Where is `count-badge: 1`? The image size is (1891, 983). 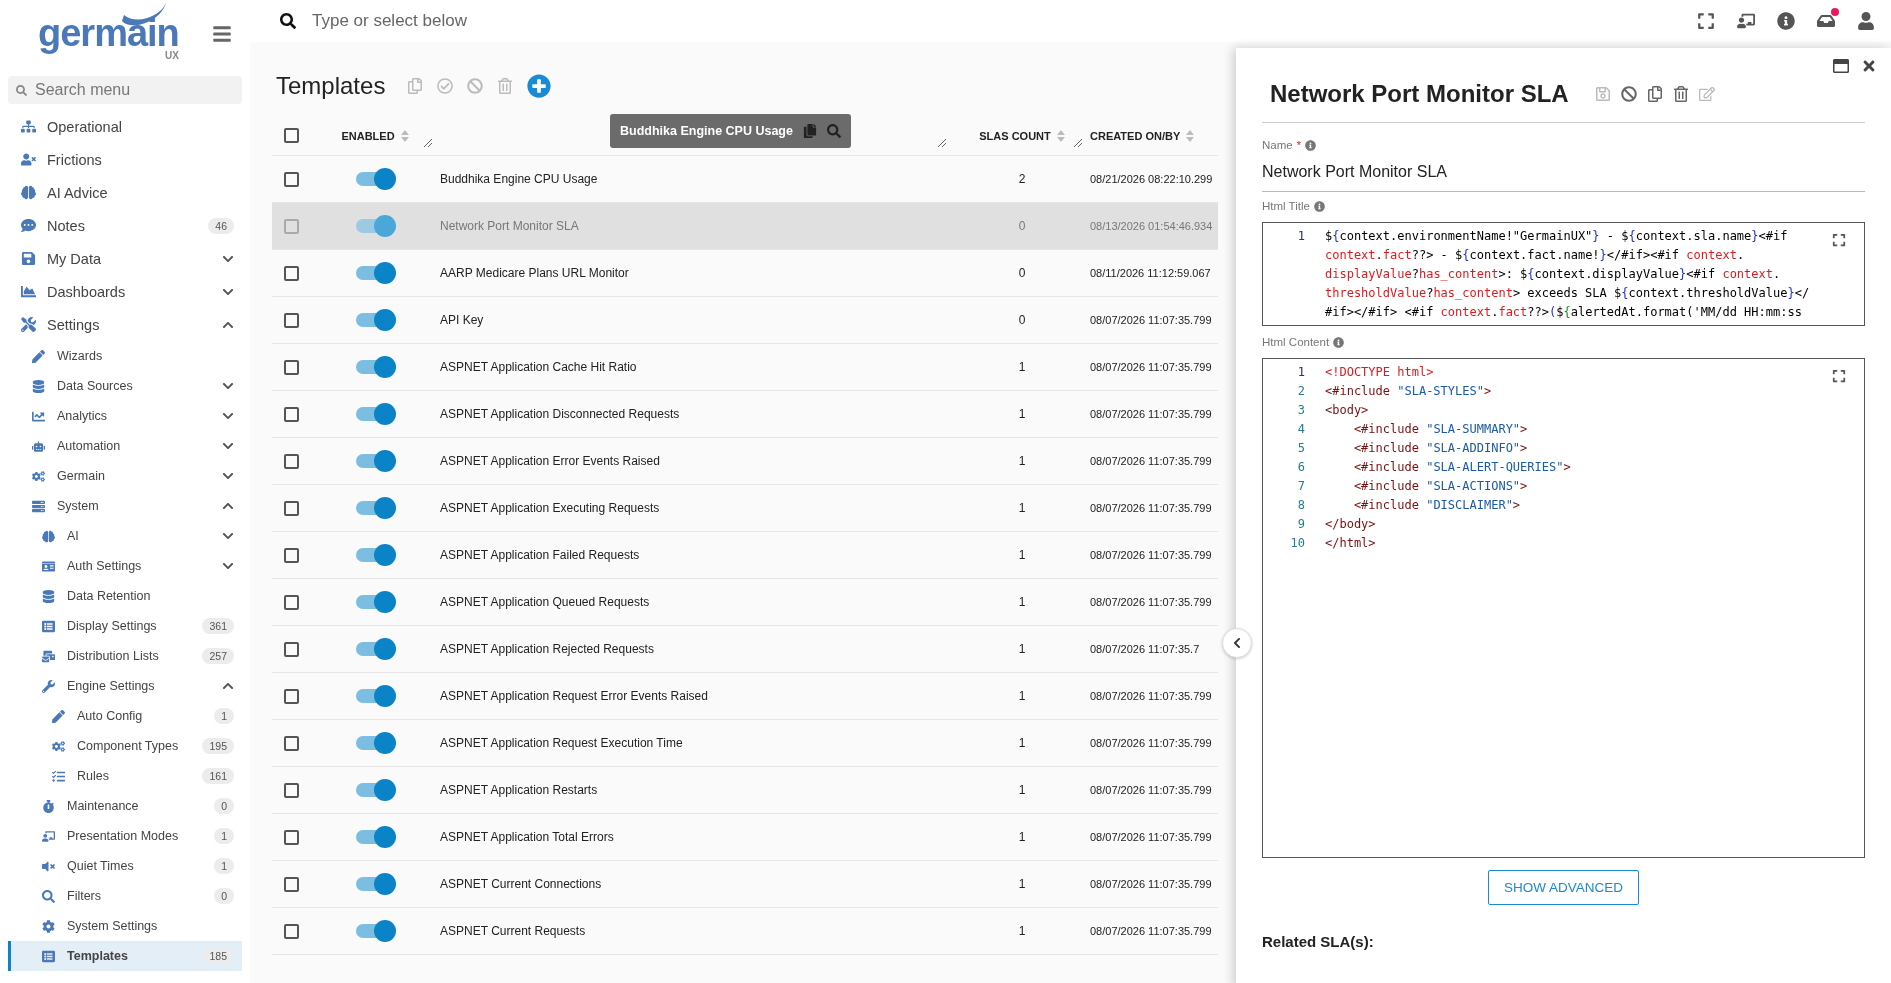 count-badge: 1 is located at coordinates (224, 716).